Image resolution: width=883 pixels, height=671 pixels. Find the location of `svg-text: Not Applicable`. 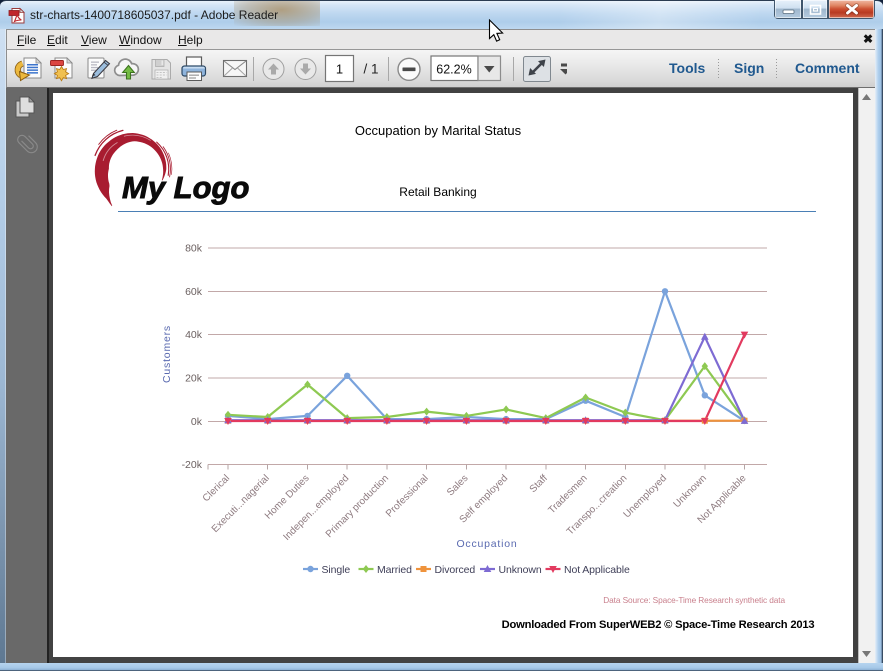

svg-text: Not Applicable is located at coordinates (597, 570).